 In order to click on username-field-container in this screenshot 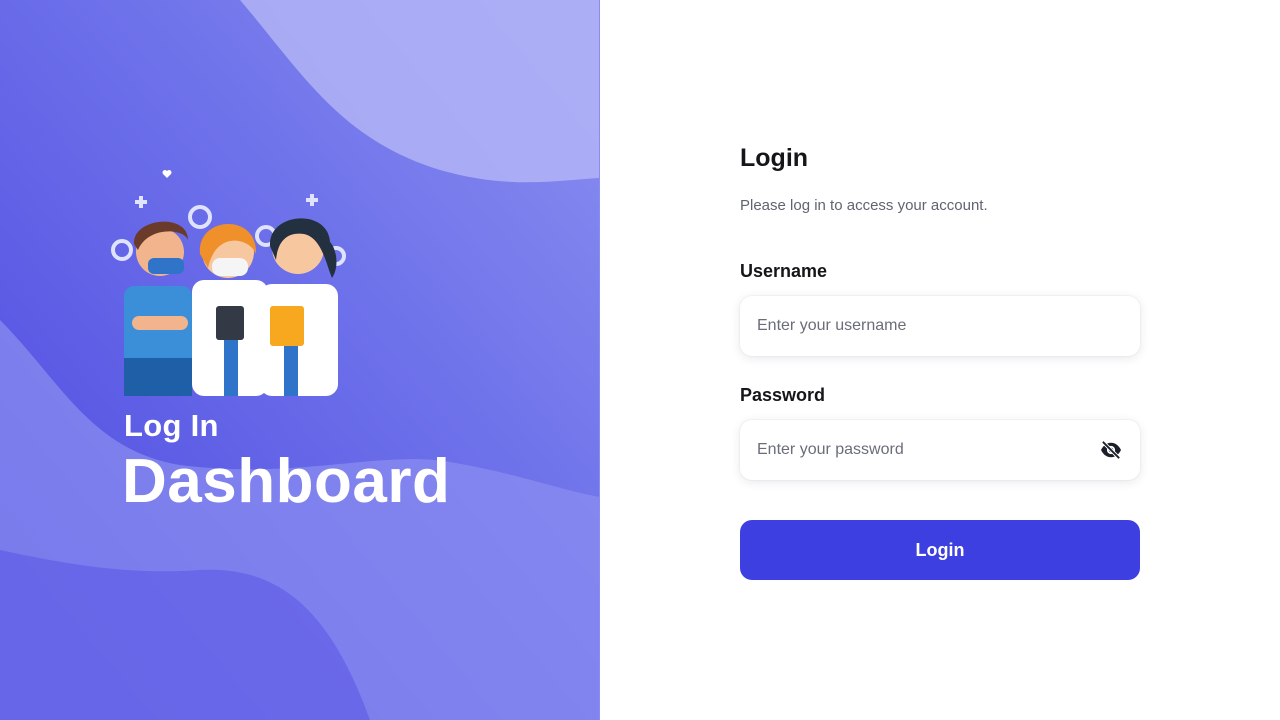, I will do `click(940, 326)`.